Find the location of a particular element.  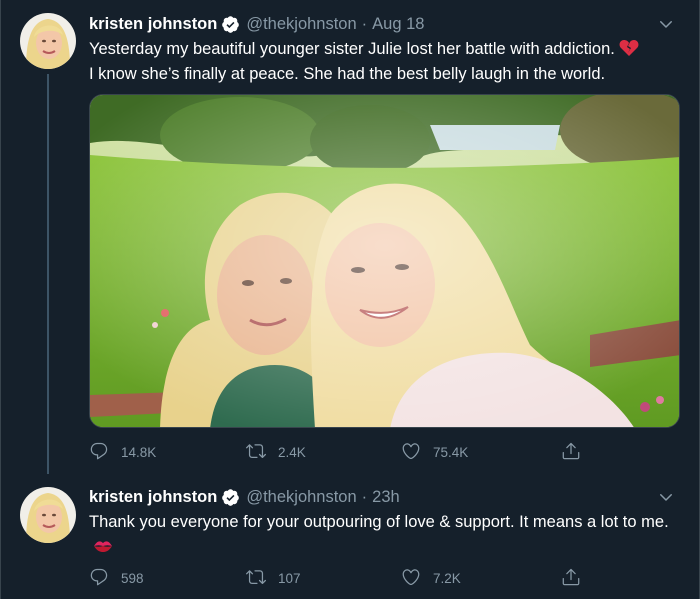

kiss-mark-icon is located at coordinates (103, 546).